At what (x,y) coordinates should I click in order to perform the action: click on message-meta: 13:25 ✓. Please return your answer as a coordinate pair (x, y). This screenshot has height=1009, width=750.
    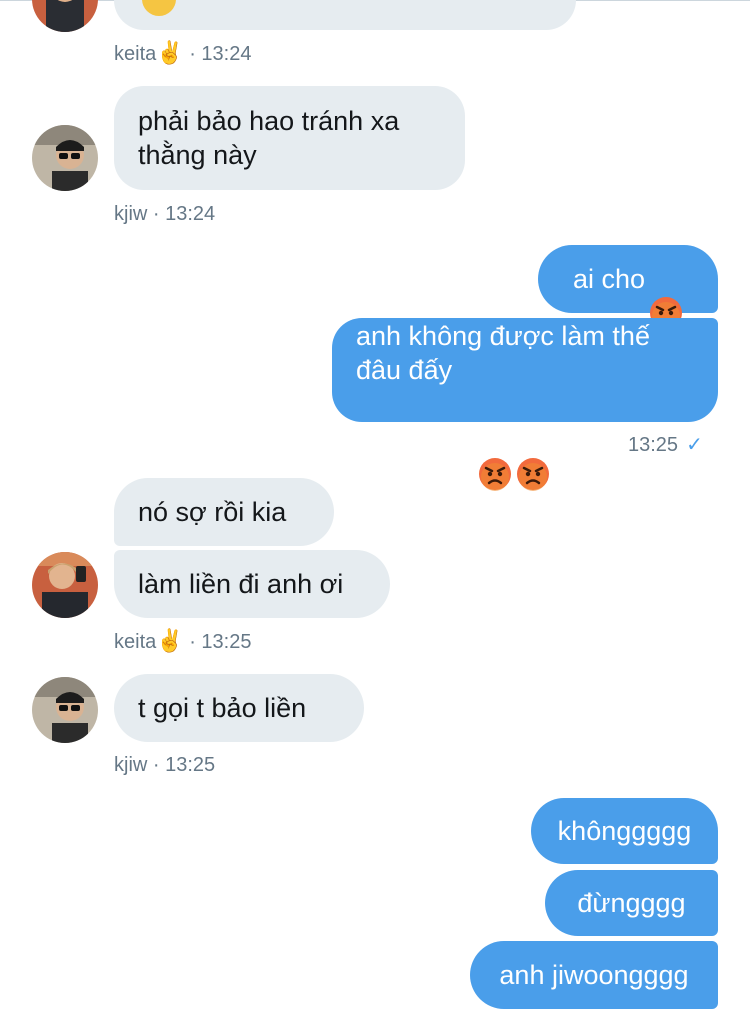
    Looking at the image, I should click on (665, 445).